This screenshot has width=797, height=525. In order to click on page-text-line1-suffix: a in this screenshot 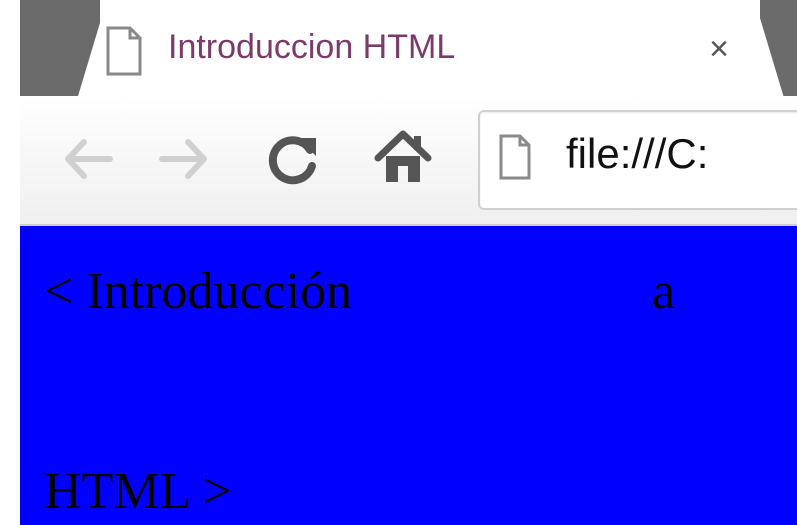, I will do `click(664, 291)`.